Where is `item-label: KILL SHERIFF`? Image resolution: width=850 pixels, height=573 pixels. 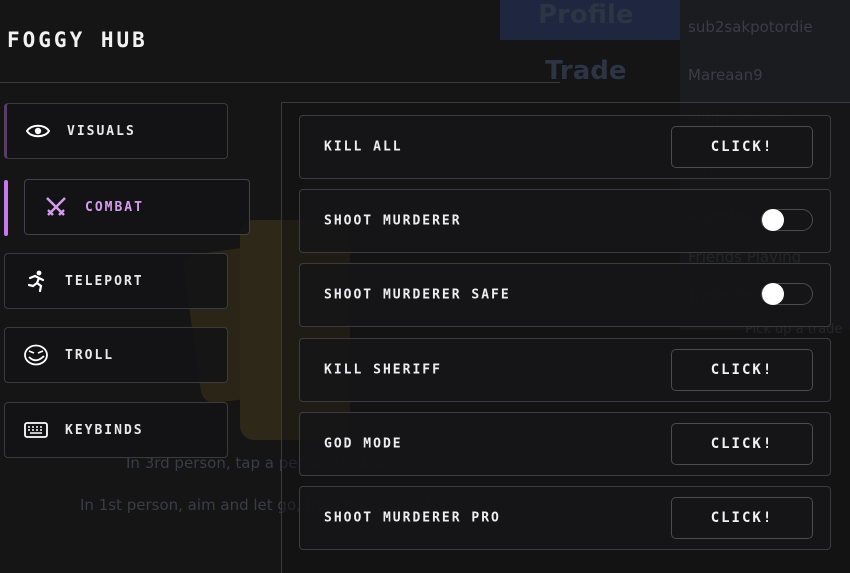
item-label: KILL SHERIFF is located at coordinates (383, 370).